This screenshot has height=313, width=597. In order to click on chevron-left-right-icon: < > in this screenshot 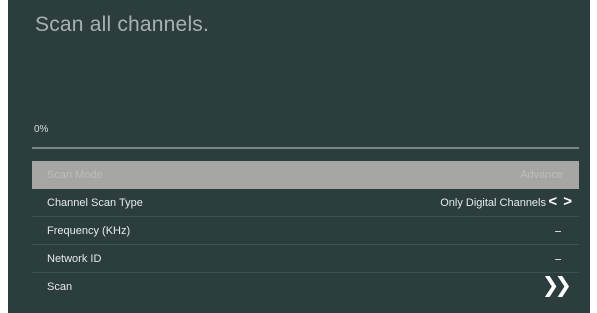, I will do `click(560, 201)`.